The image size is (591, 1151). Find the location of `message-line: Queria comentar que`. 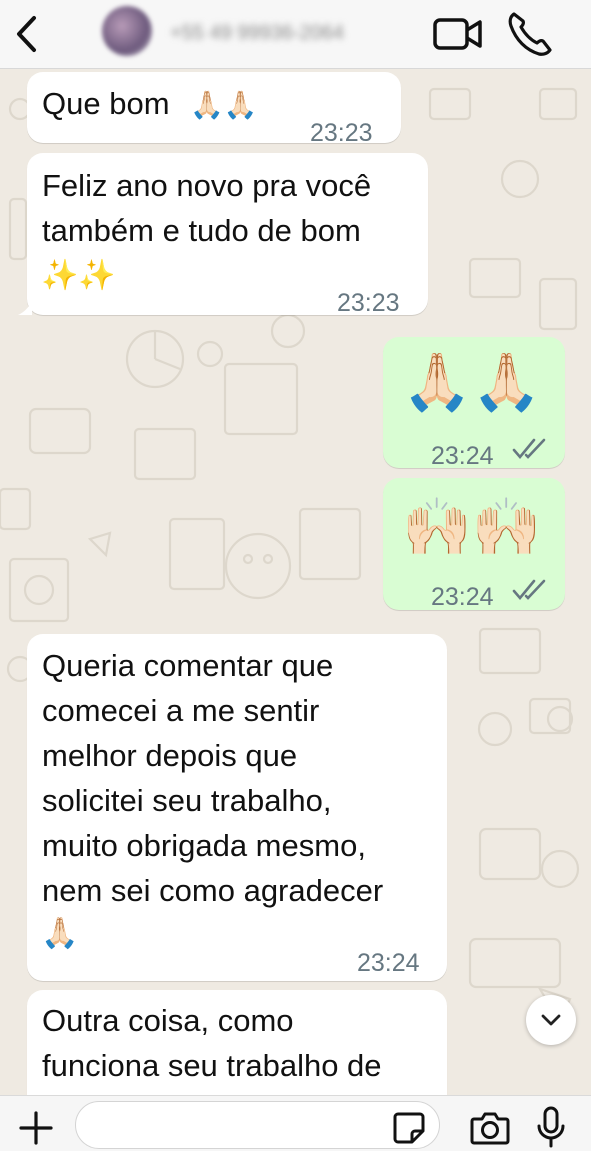

message-line: Queria comentar que is located at coordinates (188, 665).